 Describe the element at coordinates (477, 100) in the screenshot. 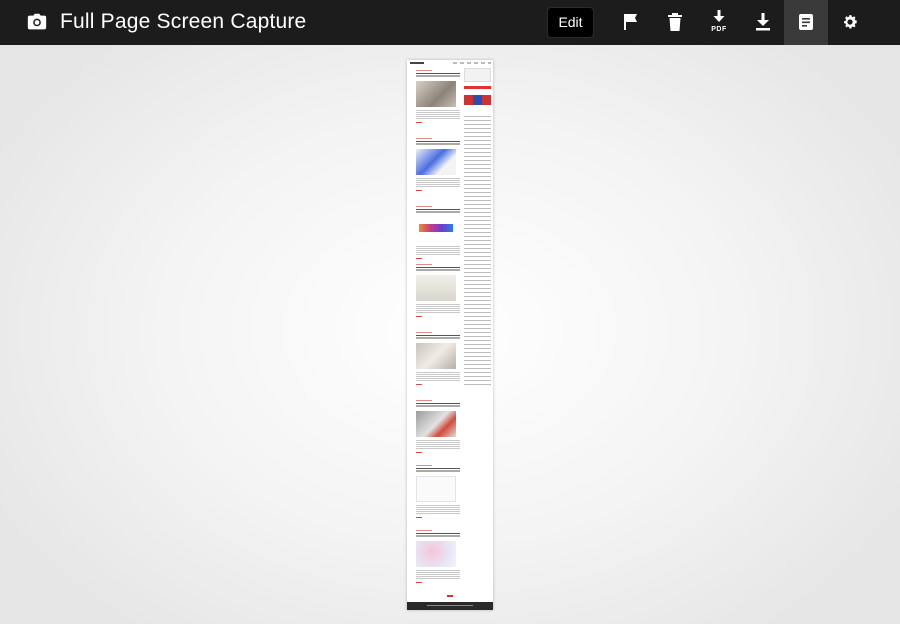

I see `capture-sidebar-banner` at that location.